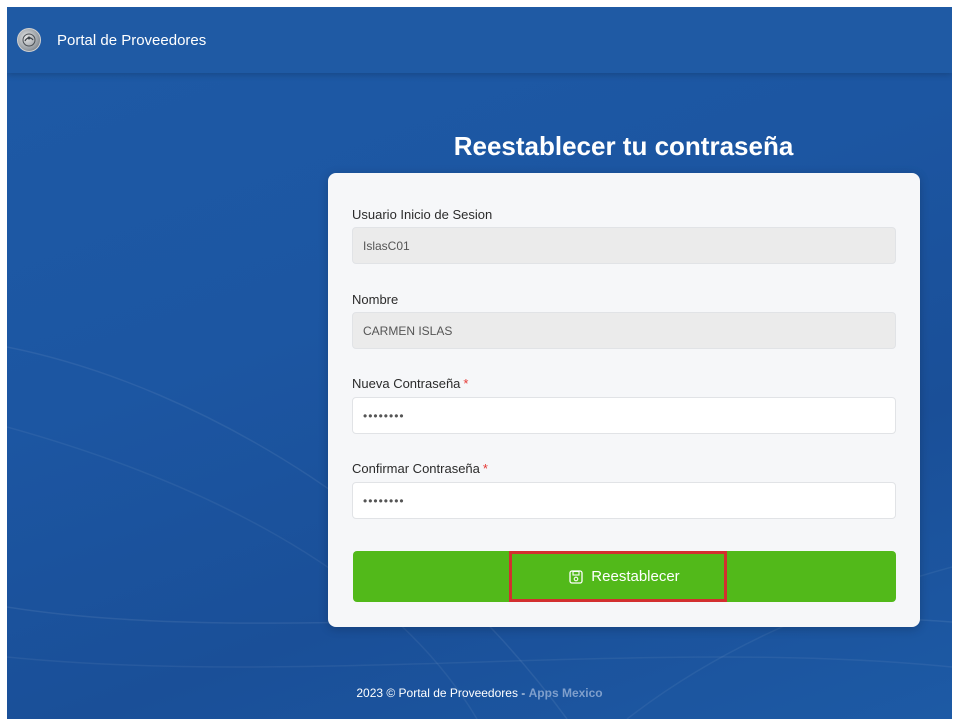  I want to click on confirm-password-field, so click(624, 500).